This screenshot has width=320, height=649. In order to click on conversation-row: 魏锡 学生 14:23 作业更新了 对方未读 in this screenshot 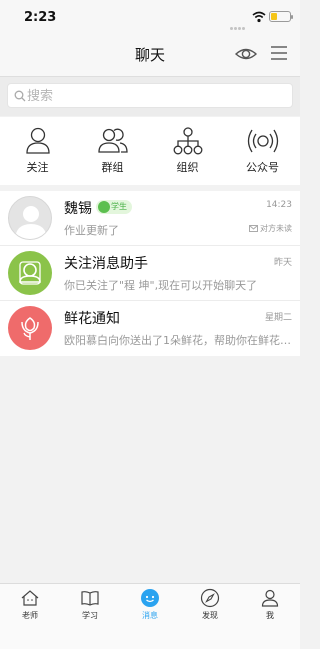, I will do `click(150, 218)`.